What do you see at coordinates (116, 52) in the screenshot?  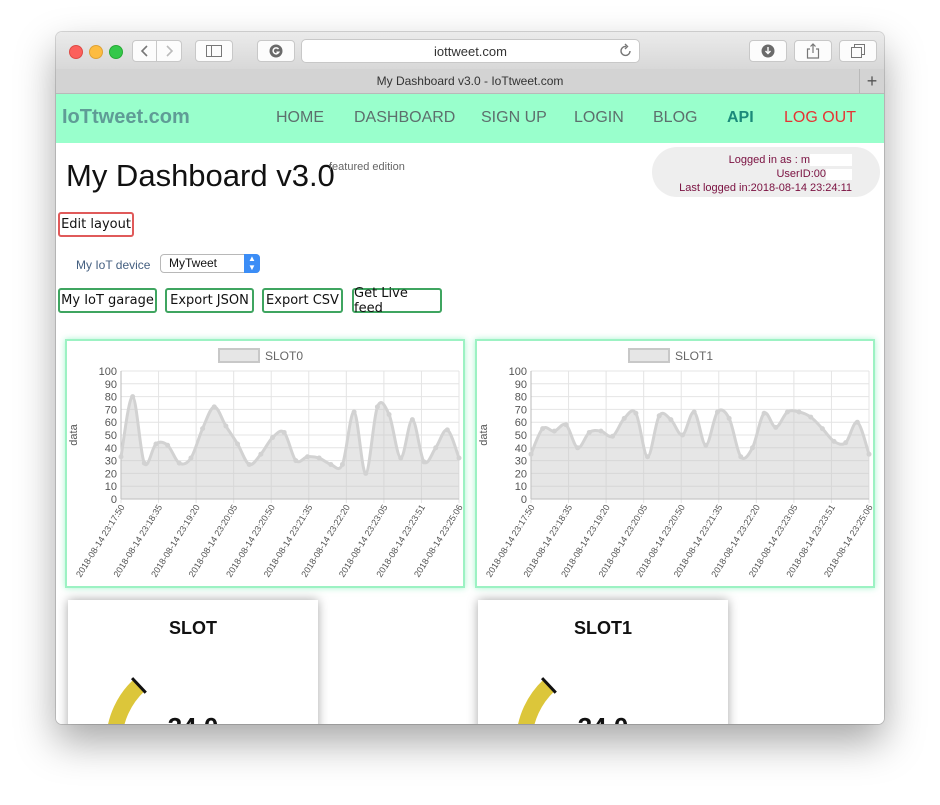 I see `zoom-window-button` at bounding box center [116, 52].